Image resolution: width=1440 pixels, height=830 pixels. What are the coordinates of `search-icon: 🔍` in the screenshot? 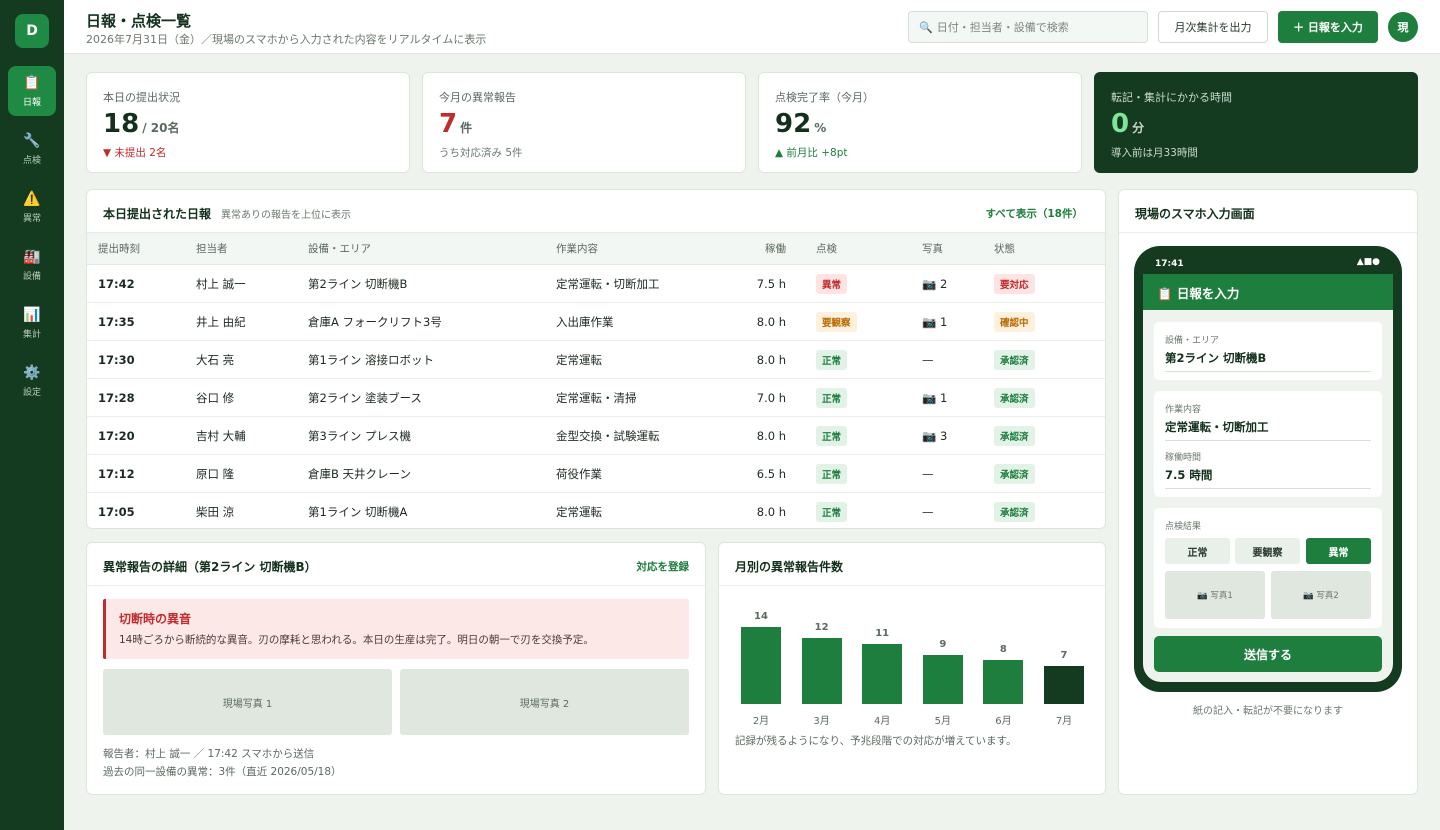 It's located at (926, 27).